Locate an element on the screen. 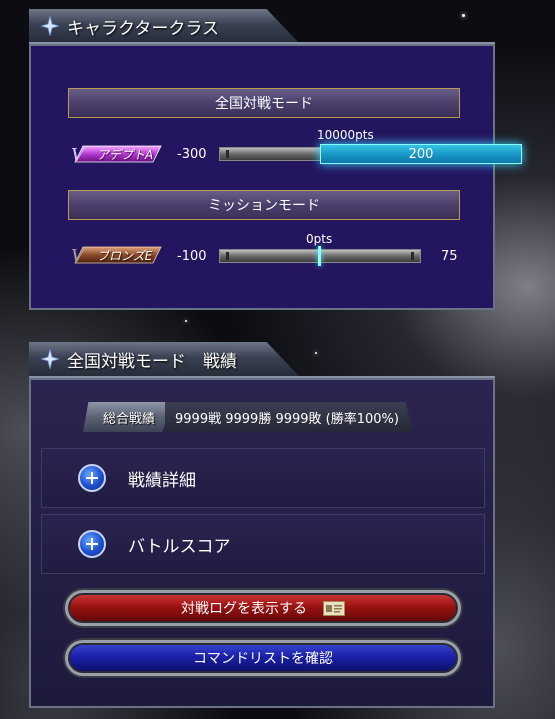 Image resolution: width=555 pixels, height=719 pixels. character-class-tab: キャラクタークラス is located at coordinates (164, 26).